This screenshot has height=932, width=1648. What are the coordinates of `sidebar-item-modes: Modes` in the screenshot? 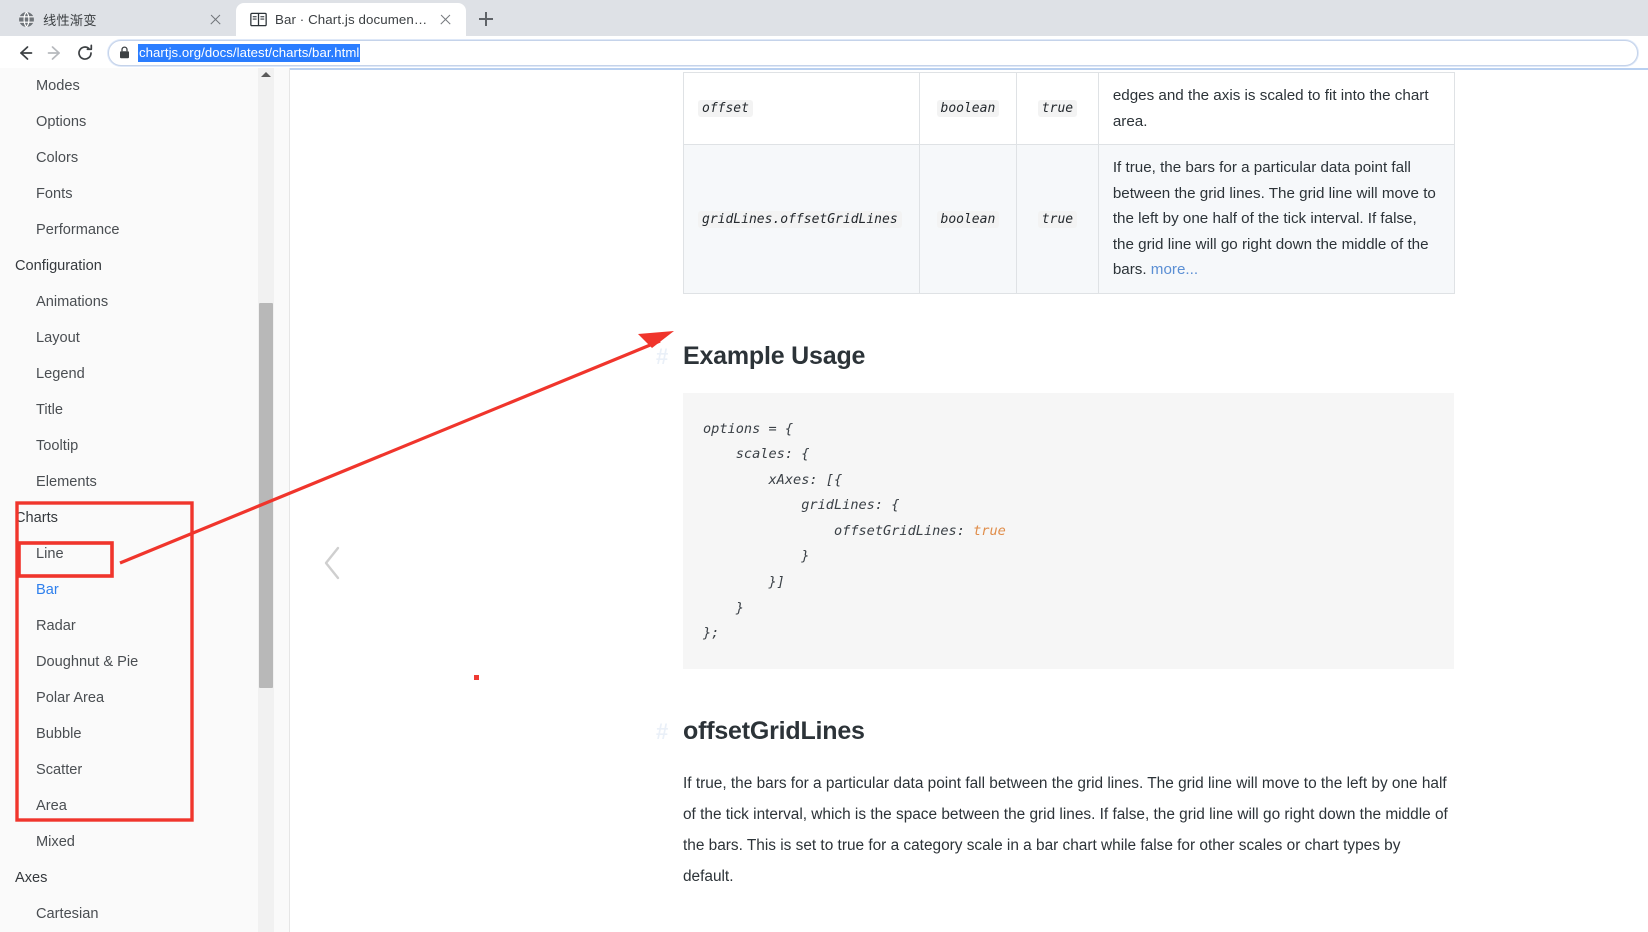 It's located at (144, 86).